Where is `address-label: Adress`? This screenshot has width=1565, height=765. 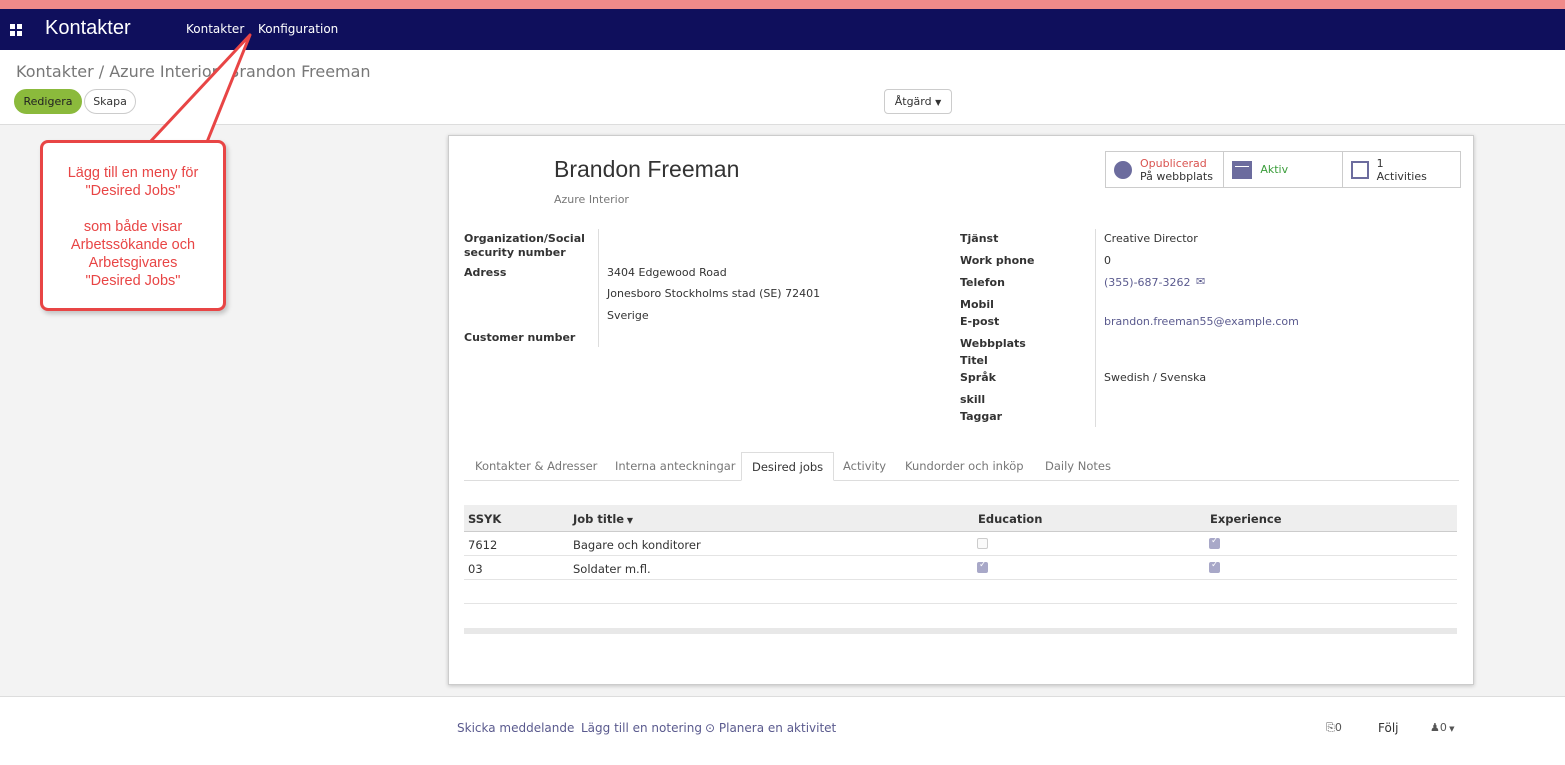
address-label: Adress is located at coordinates (485, 272).